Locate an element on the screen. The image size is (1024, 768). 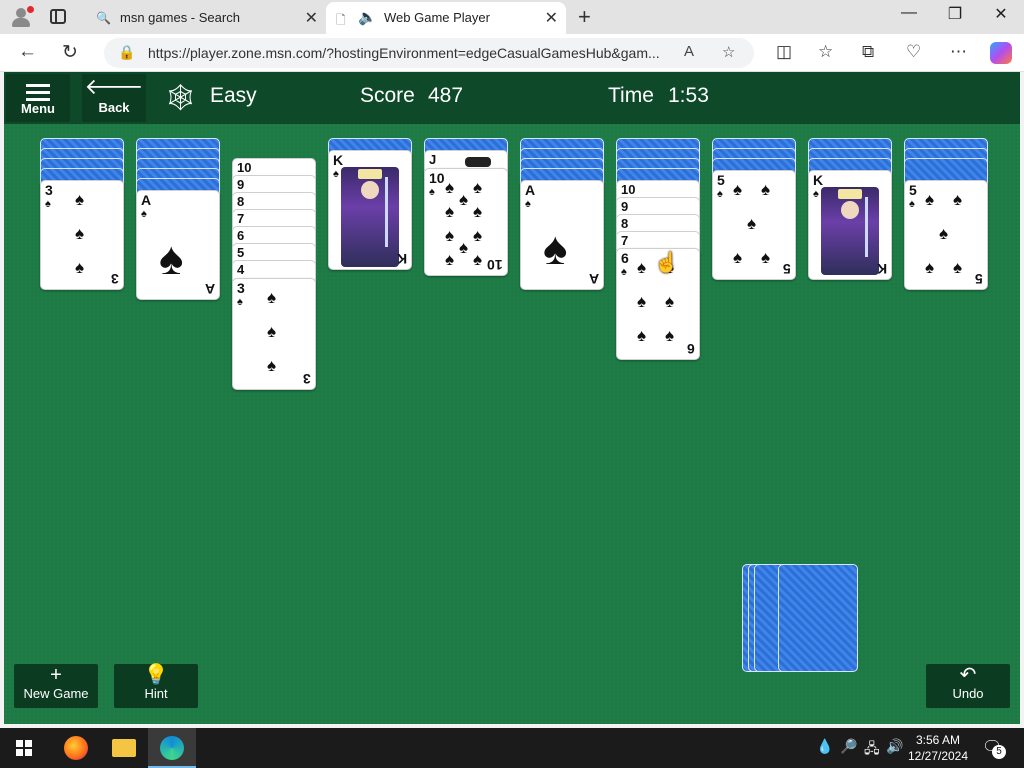
speaker-icon: 🔈 is located at coordinates (367, 17).